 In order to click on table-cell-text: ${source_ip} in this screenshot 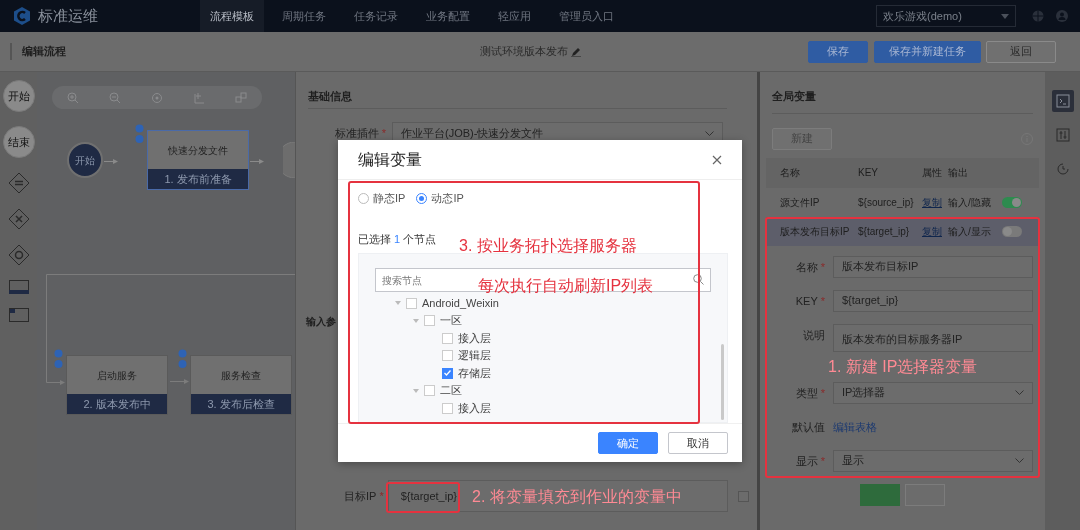, I will do `click(886, 202)`.